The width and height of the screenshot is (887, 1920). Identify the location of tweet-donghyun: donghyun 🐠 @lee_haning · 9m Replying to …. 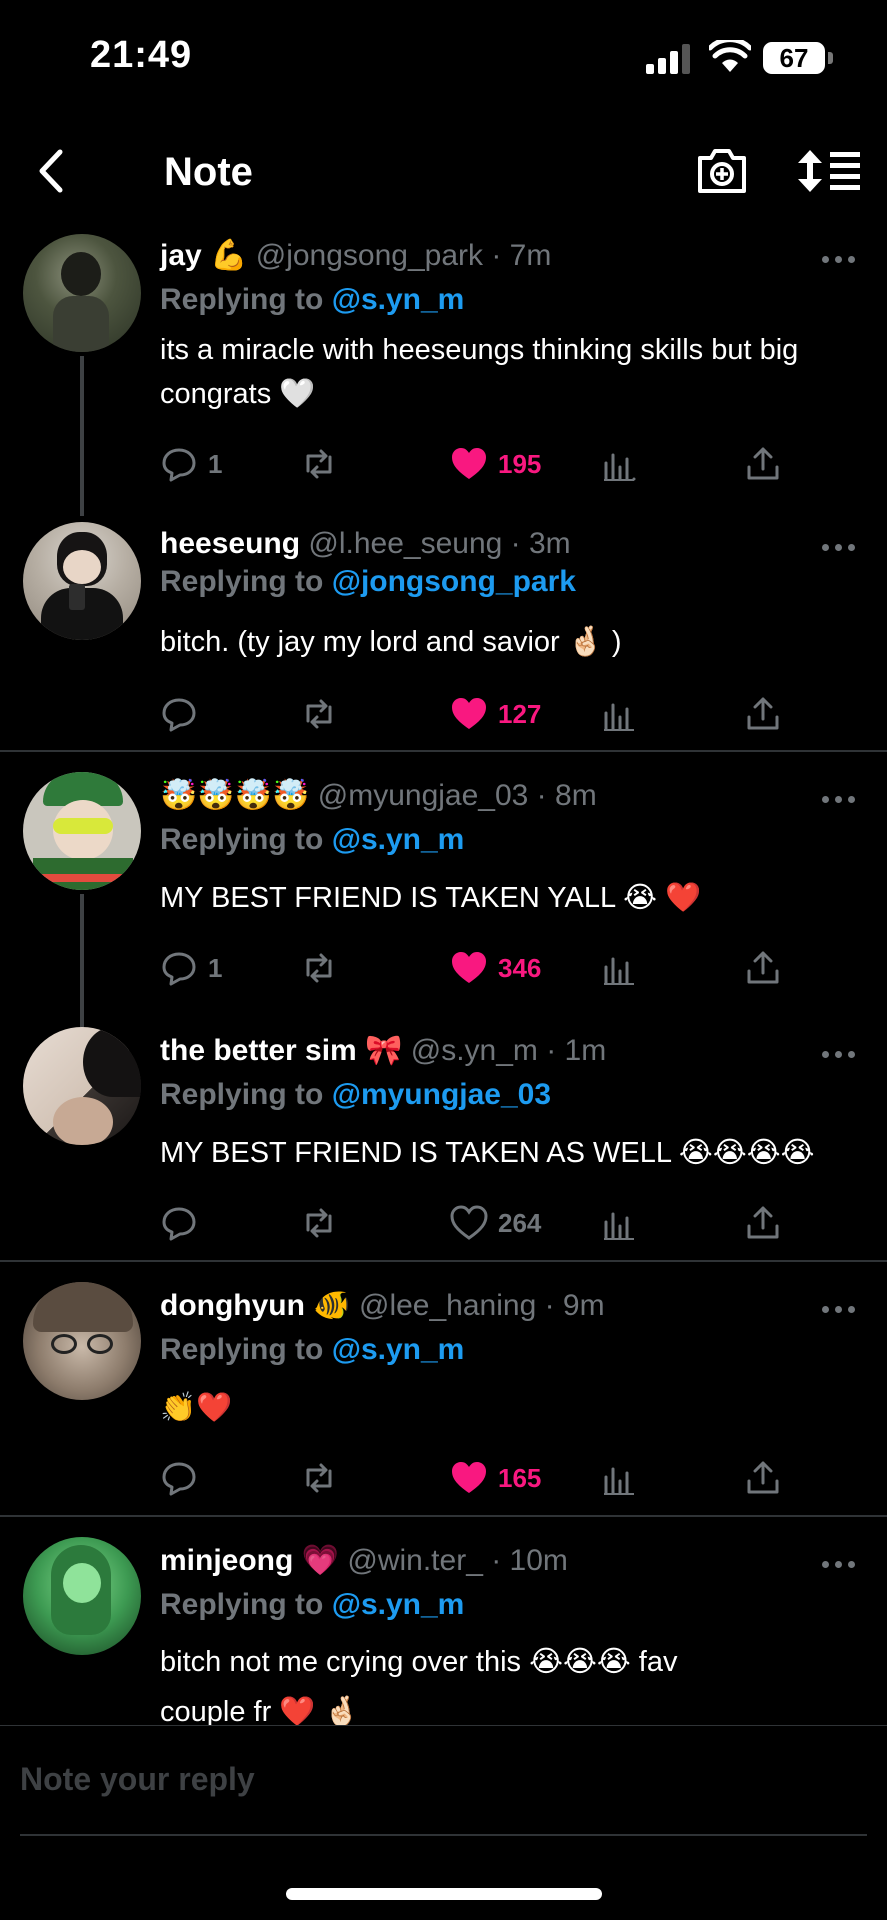
(443, 1397).